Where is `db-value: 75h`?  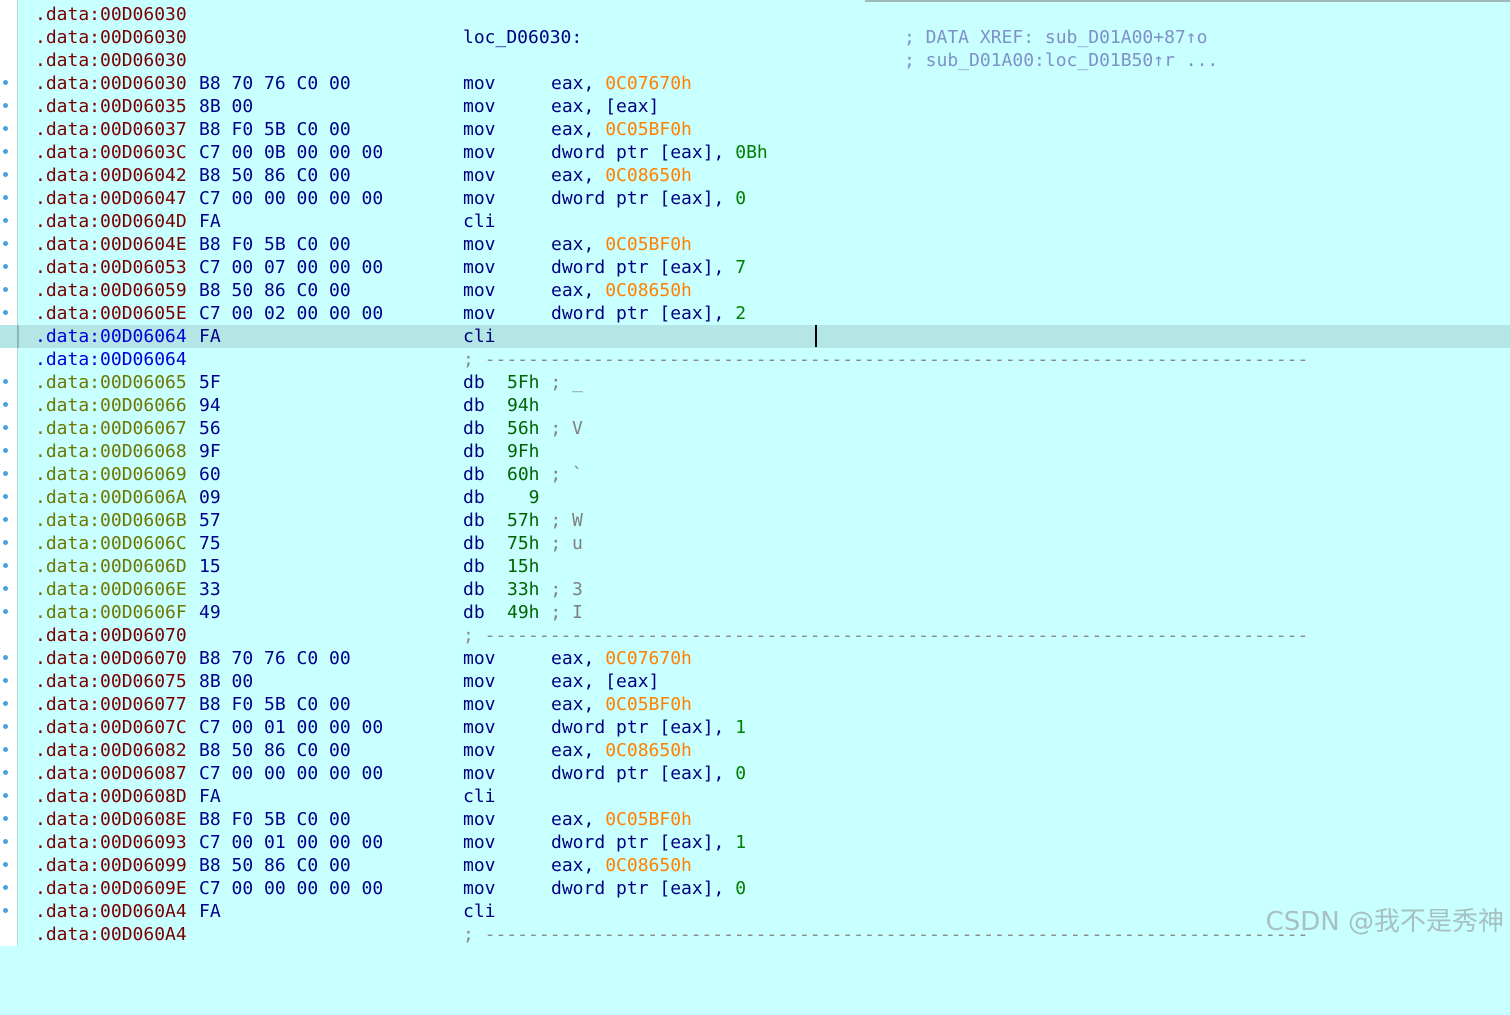 db-value: 75h is located at coordinates (523, 543).